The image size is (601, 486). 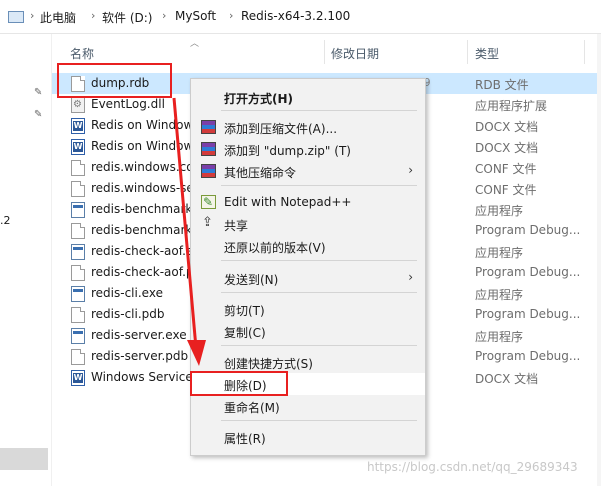 What do you see at coordinates (128, 104) in the screenshot?
I see `file-name: EventLog.dll` at bounding box center [128, 104].